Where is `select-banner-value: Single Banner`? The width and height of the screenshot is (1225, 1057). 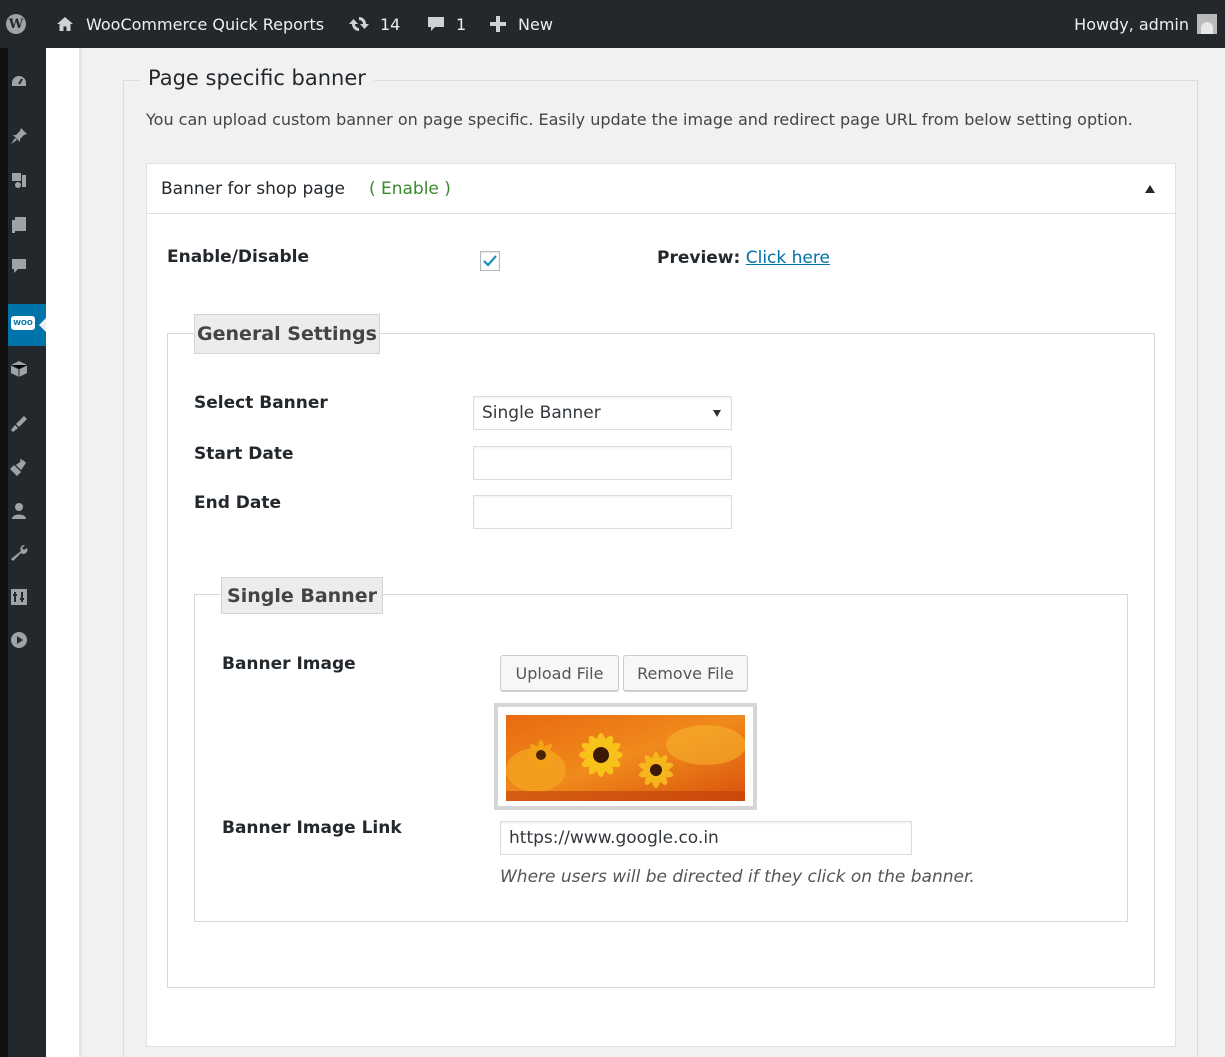 select-banner-value: Single Banner is located at coordinates (541, 413).